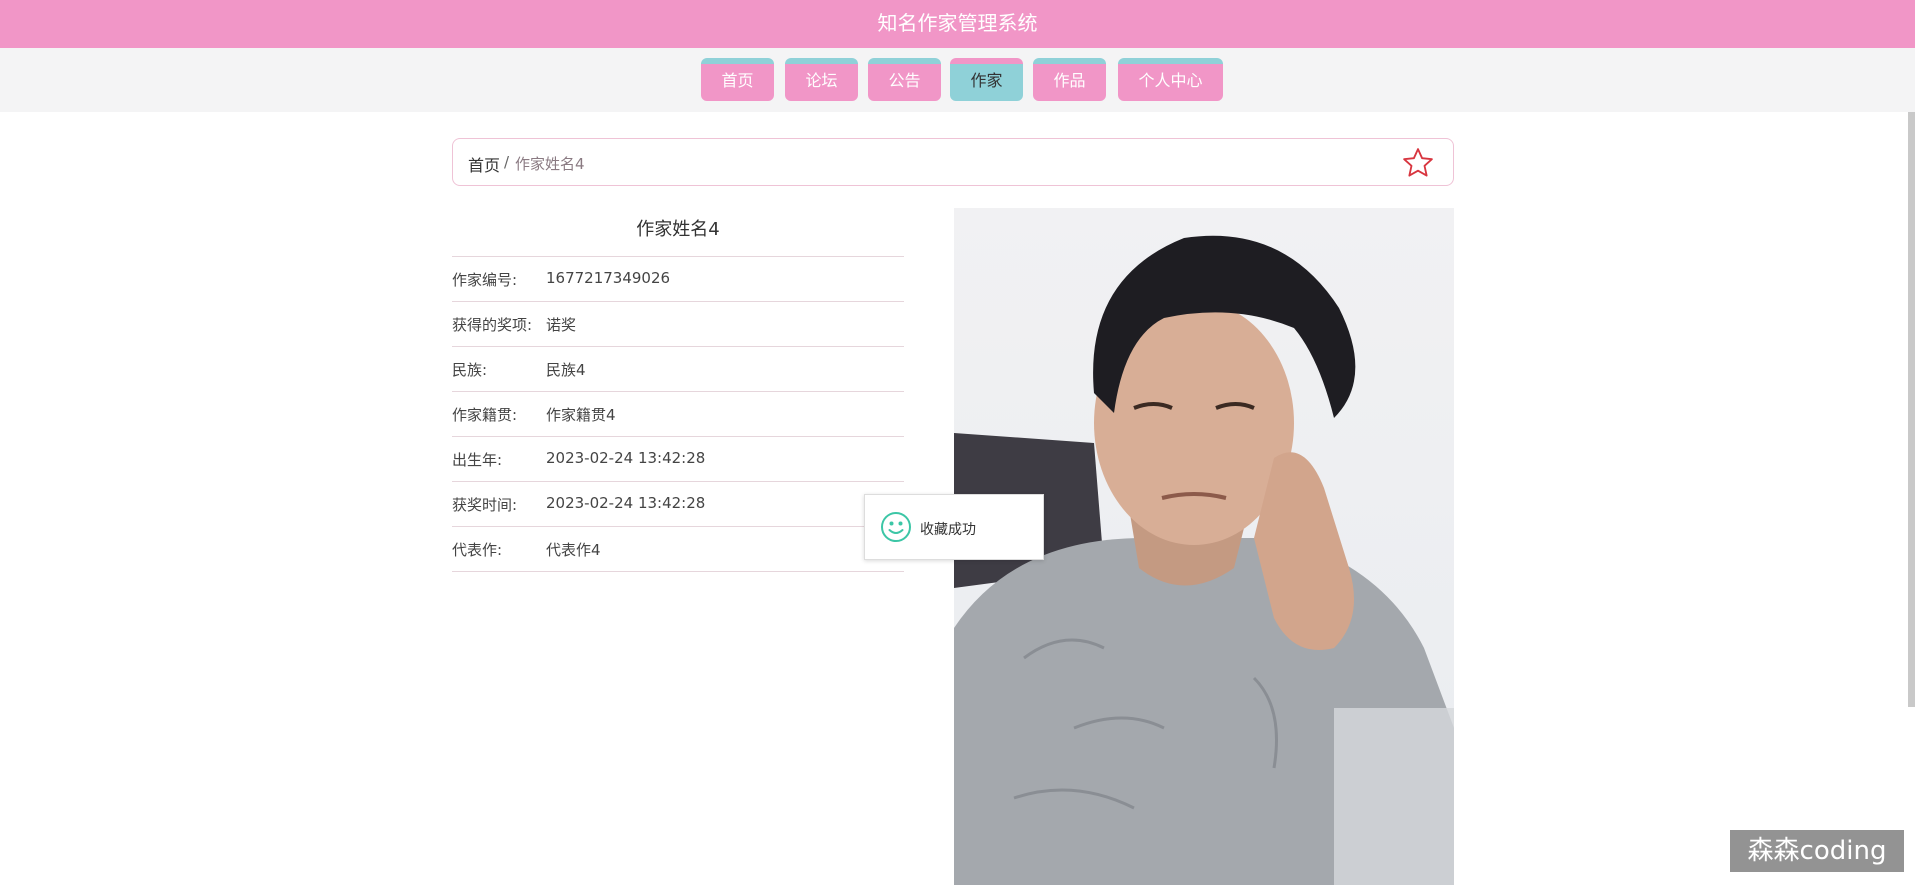  What do you see at coordinates (477, 550) in the screenshot?
I see `info-label: 代表作:` at bounding box center [477, 550].